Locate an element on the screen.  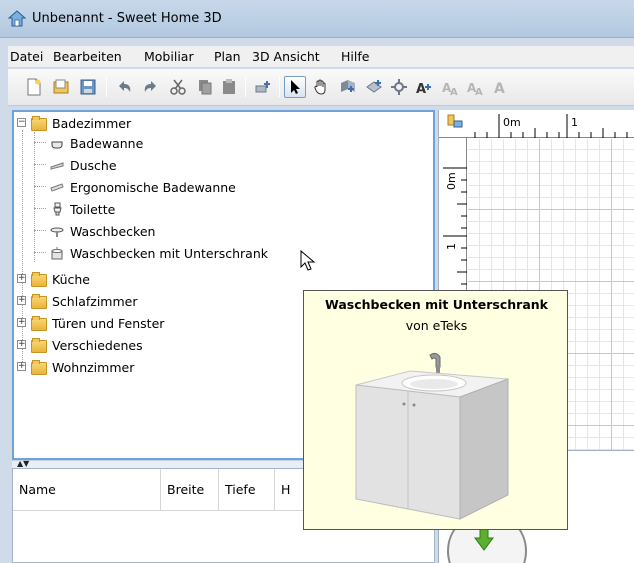
tree-item-label: Waschbecken is located at coordinates (113, 231).